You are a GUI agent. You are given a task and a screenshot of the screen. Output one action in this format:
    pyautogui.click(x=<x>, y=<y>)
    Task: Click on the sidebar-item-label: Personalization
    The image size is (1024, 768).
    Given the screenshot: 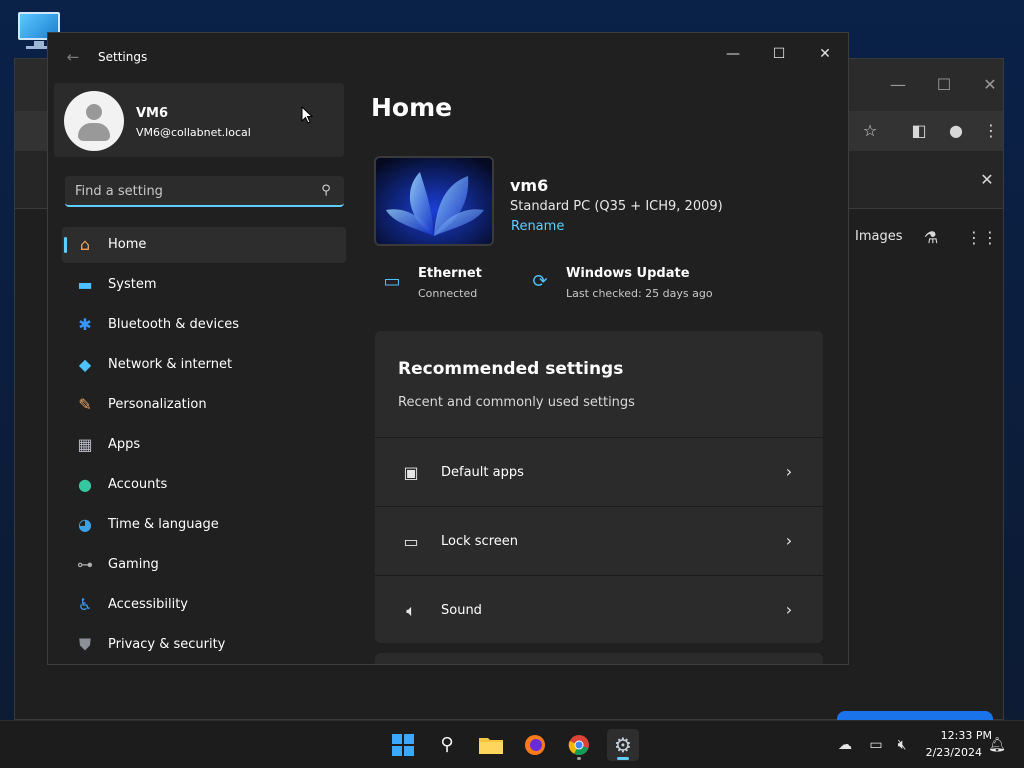 What is the action you would take?
    pyautogui.click(x=157, y=404)
    